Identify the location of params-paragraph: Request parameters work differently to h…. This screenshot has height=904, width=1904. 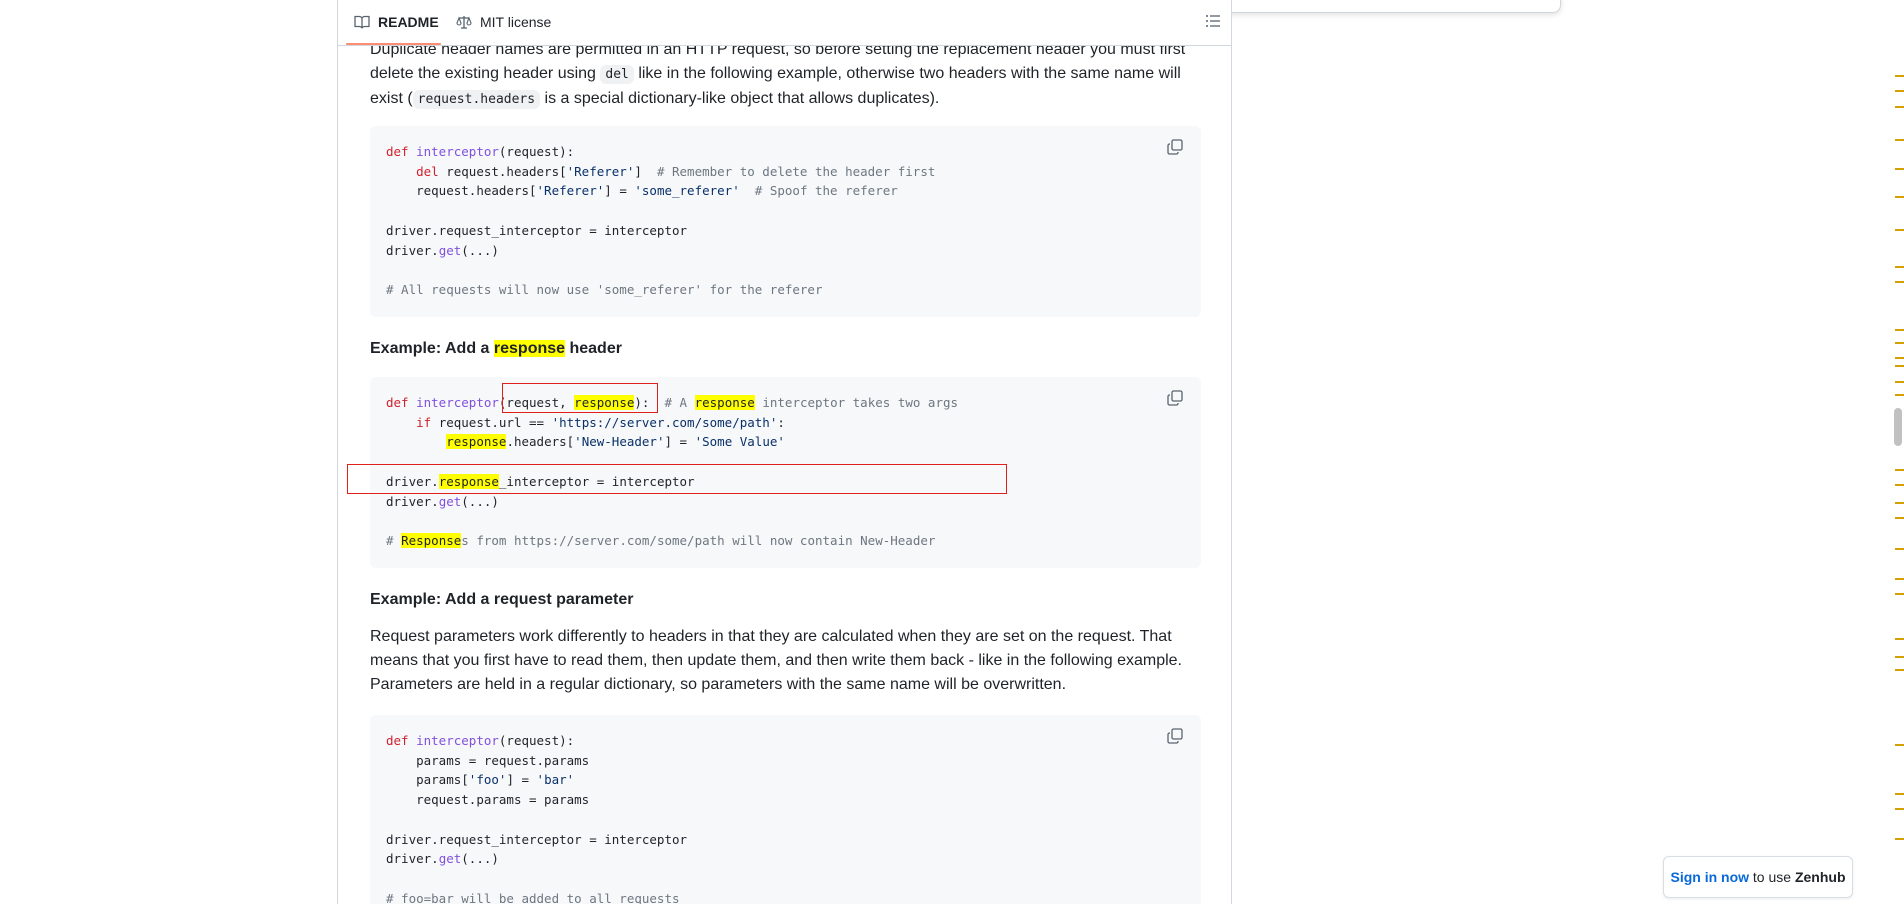
(776, 660).